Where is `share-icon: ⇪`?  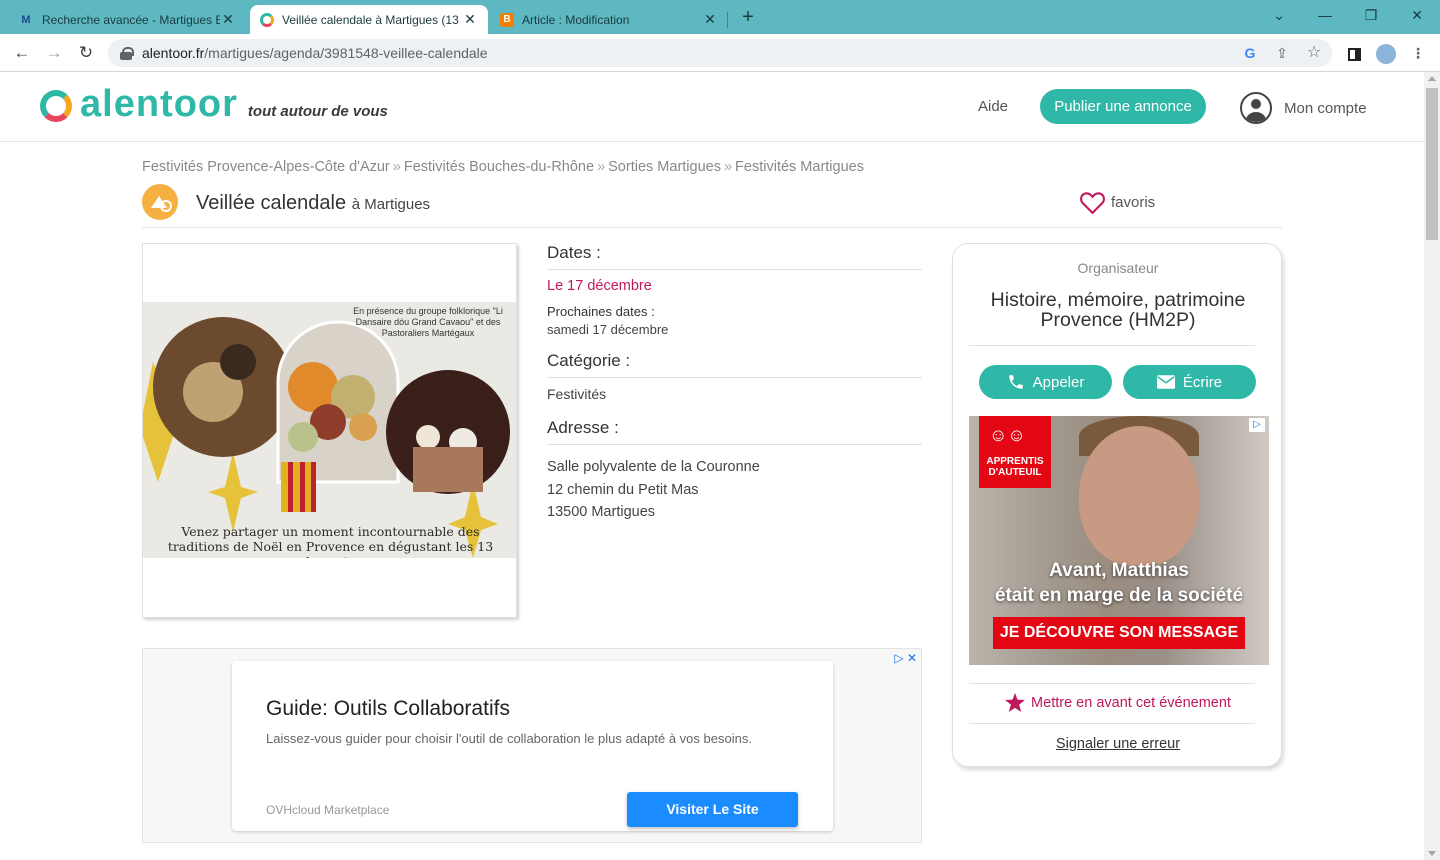 share-icon: ⇪ is located at coordinates (1282, 53).